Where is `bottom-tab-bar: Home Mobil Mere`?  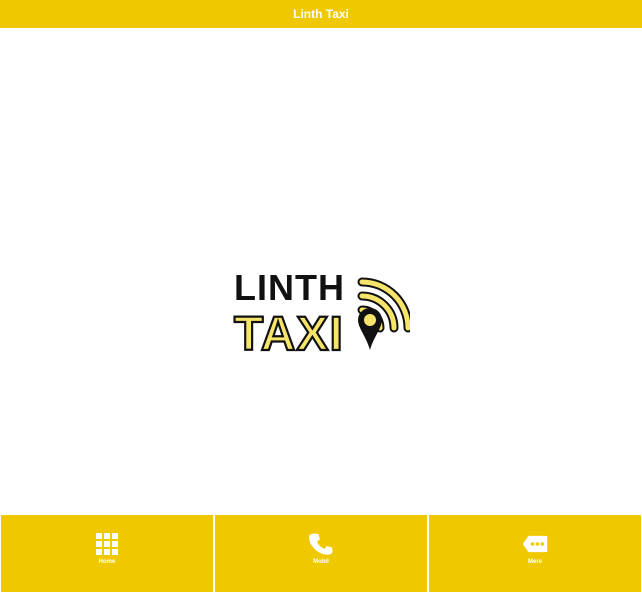 bottom-tab-bar: Home Mobil Mere is located at coordinates (321, 553).